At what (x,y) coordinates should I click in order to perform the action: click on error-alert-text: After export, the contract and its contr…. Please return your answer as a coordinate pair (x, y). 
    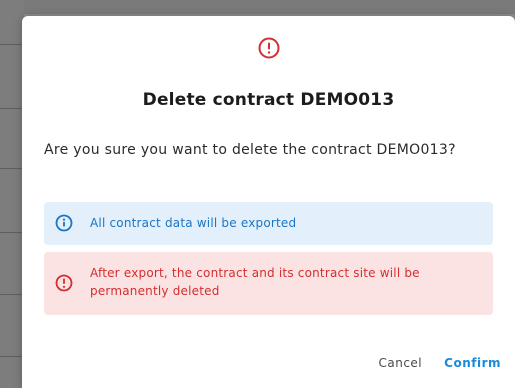
    Looking at the image, I should click on (255, 282).